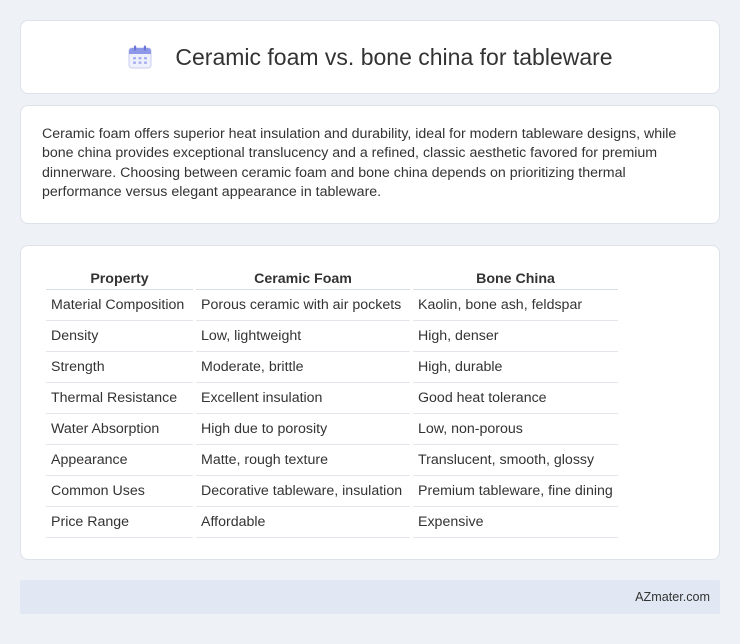  I want to click on table-header-row: Property Ceramic Foam Bone China, so click(332, 276).